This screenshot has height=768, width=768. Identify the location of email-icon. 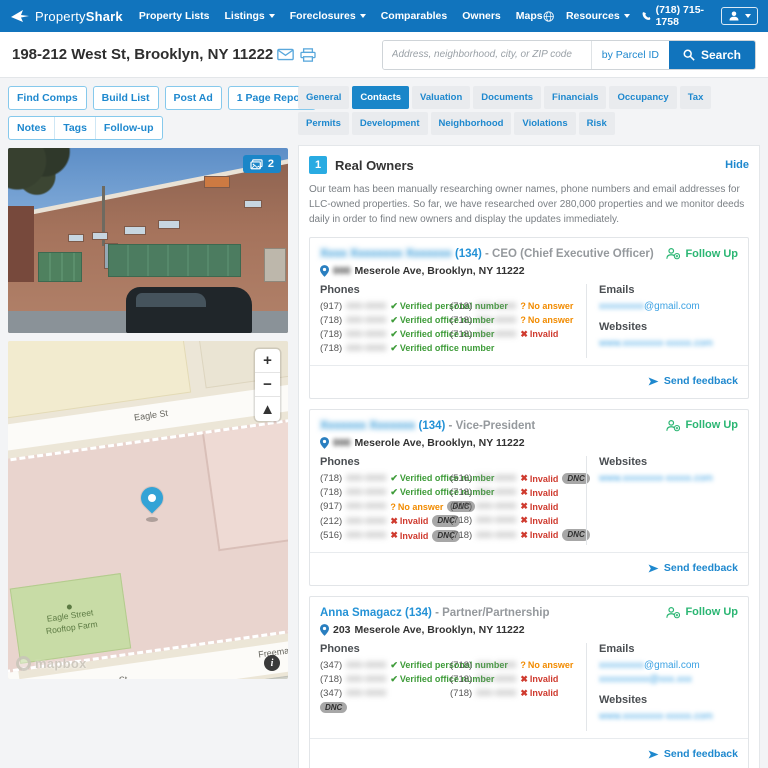
(286, 55).